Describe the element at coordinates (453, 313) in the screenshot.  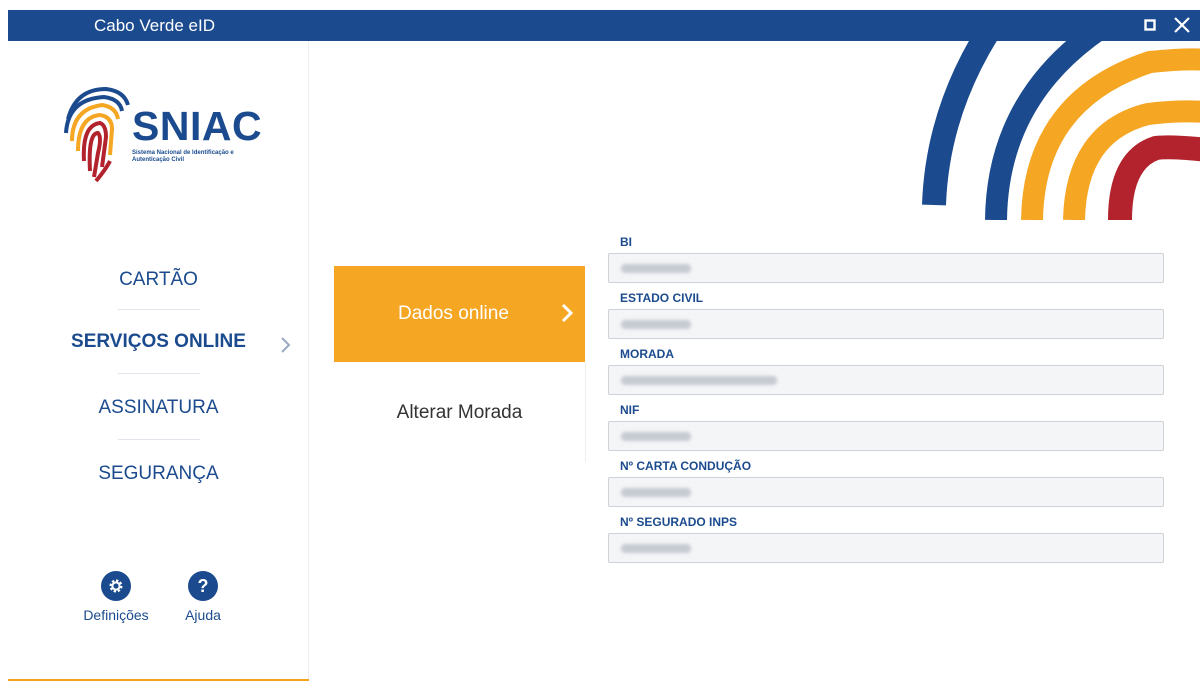
I see `submenu-item-label: Dados online` at that location.